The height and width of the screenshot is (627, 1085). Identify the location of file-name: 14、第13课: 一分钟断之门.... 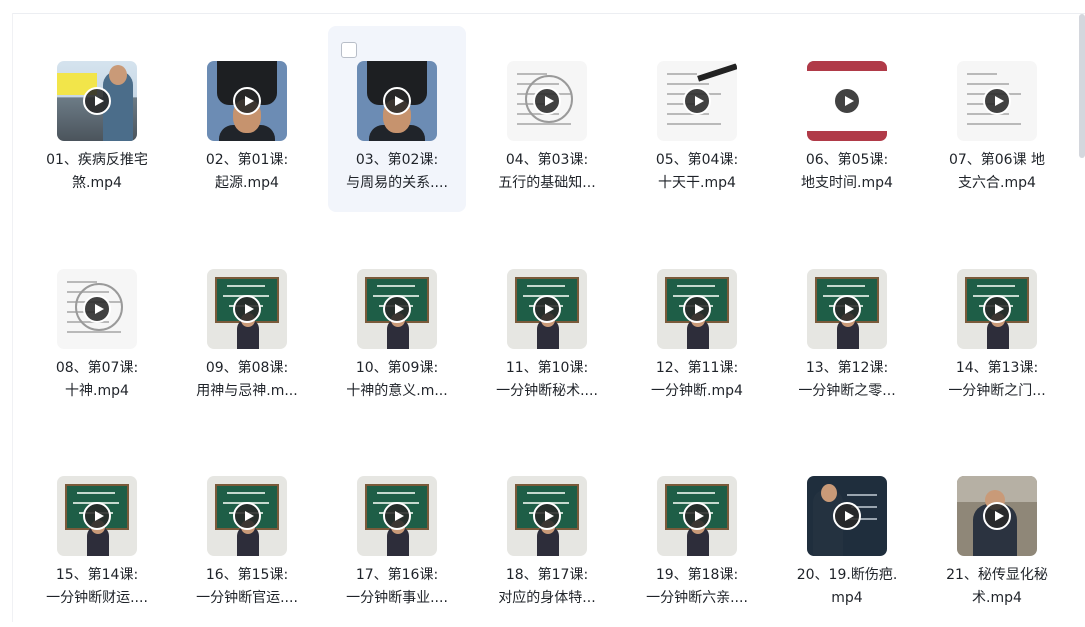
(997, 380).